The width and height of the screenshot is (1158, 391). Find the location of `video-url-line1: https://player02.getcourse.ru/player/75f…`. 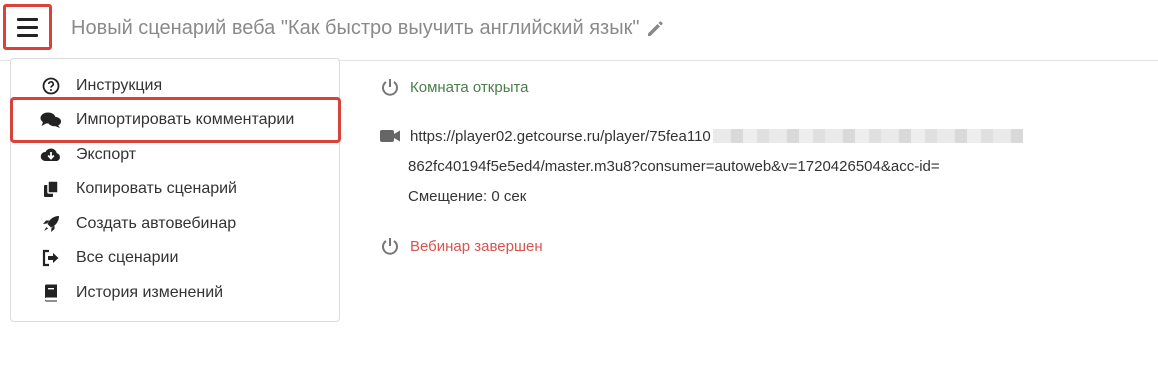

video-url-line1: https://player02.getcourse.ru/player/75f… is located at coordinates (560, 136).